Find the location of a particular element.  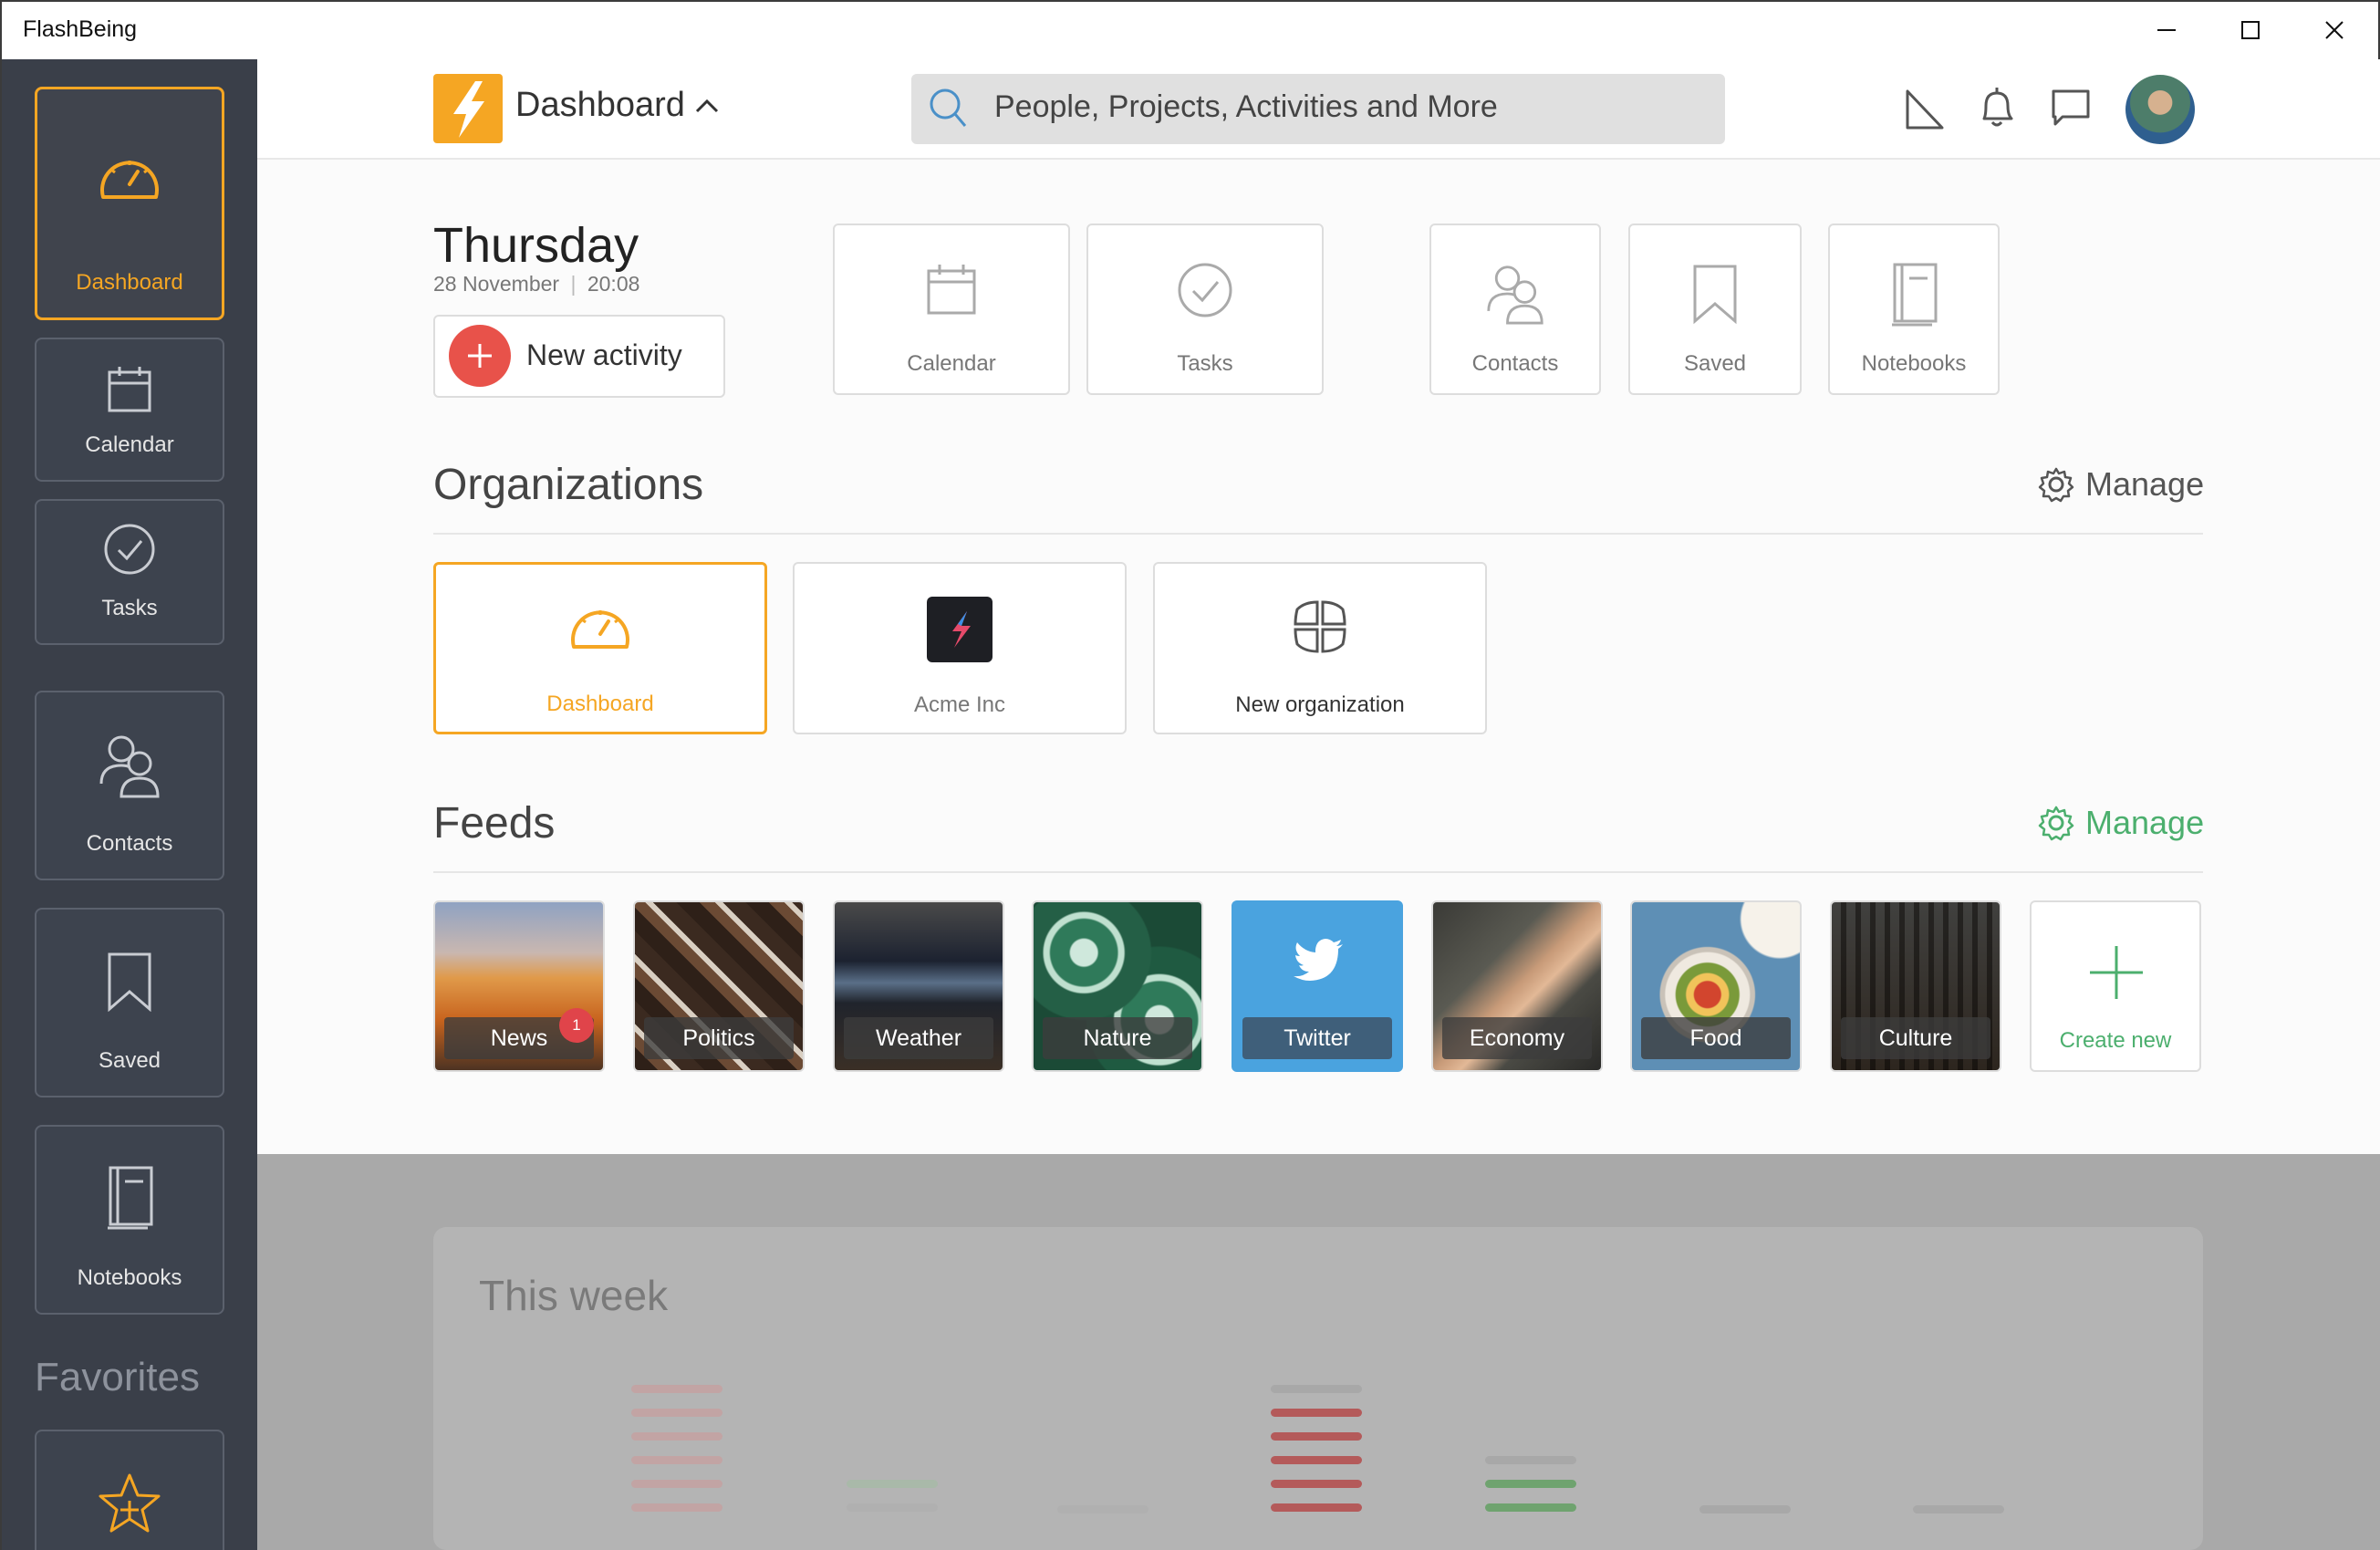

close-icon is located at coordinates (2335, 29).